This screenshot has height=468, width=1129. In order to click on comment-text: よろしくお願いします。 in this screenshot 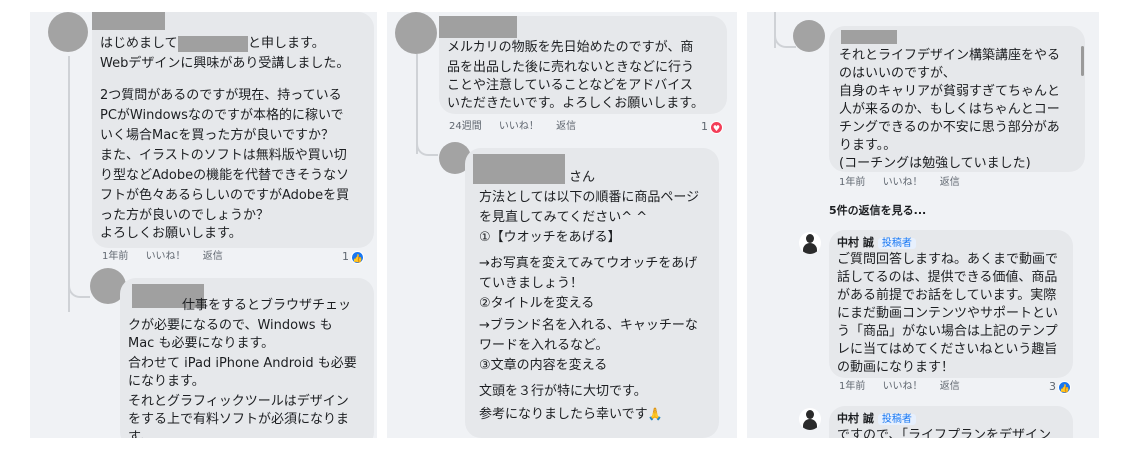, I will do `click(171, 233)`.